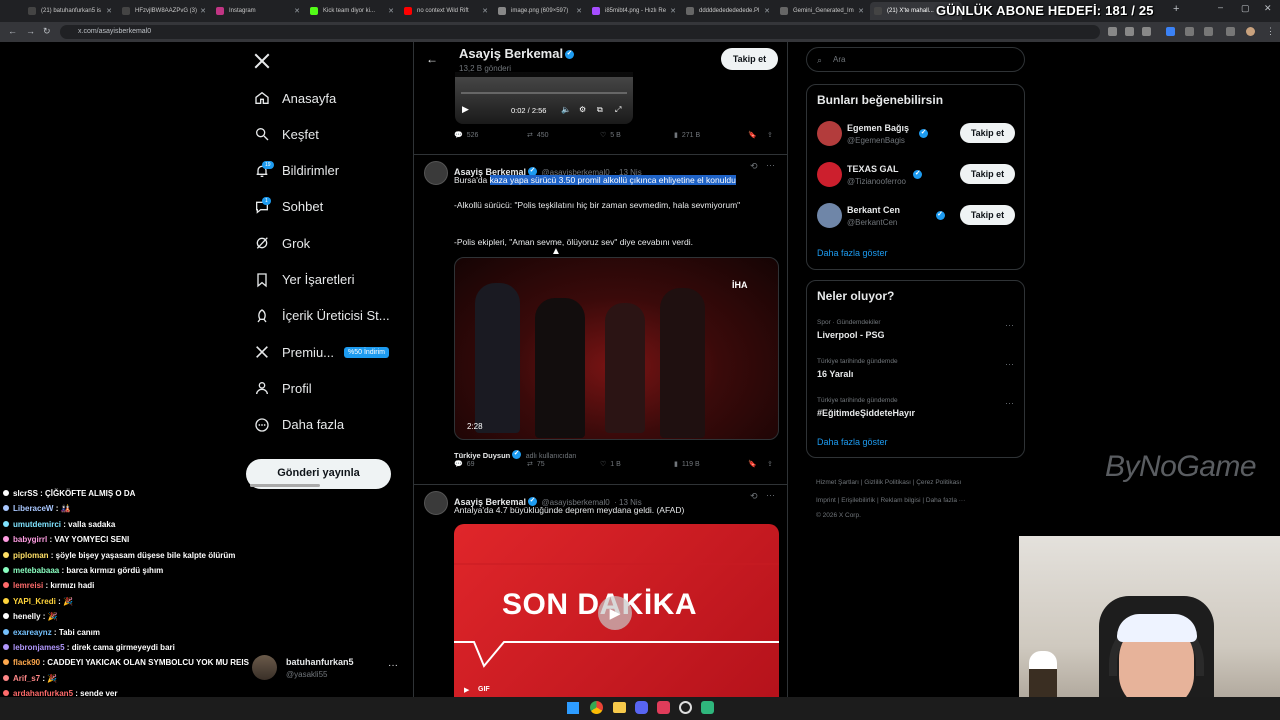 The image size is (1280, 720). Describe the element at coordinates (835, 374) in the screenshot. I see `trend-item: 16 Yaralı` at that location.